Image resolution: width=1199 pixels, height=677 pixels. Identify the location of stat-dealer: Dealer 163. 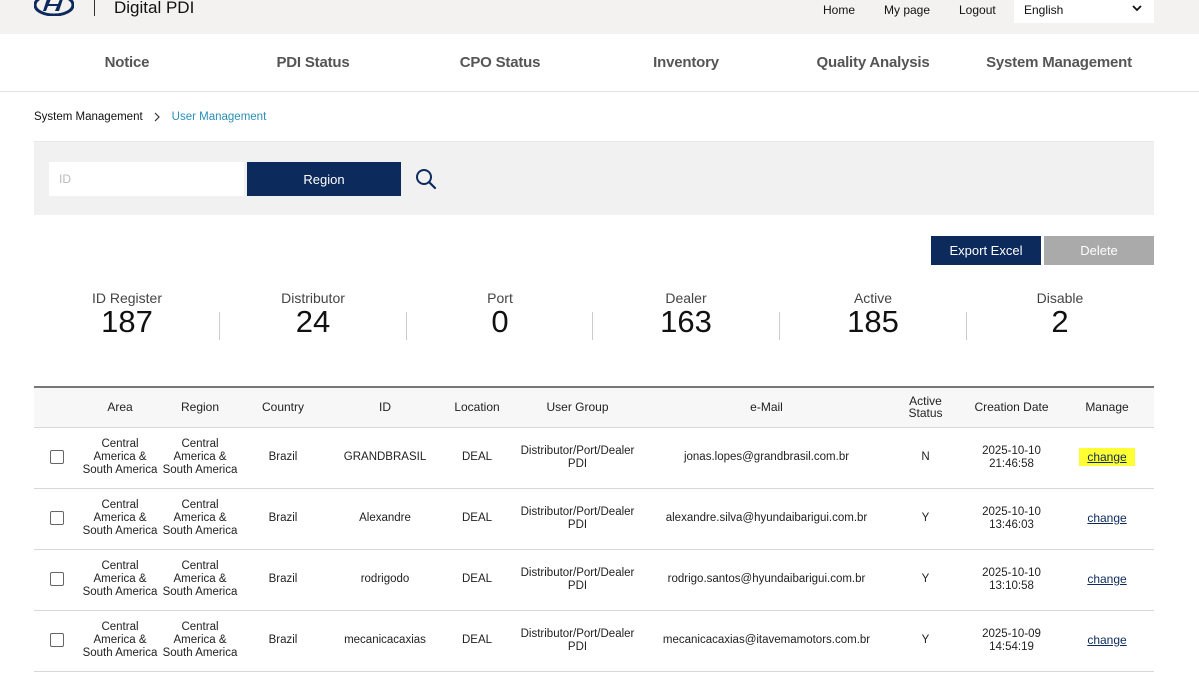
(686, 314).